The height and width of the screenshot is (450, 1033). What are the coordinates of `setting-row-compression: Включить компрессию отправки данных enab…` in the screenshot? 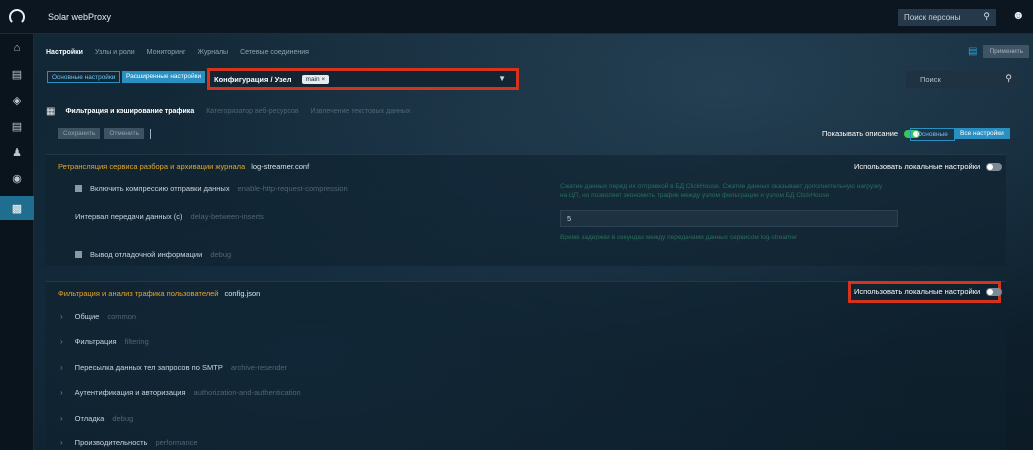 It's located at (211, 188).